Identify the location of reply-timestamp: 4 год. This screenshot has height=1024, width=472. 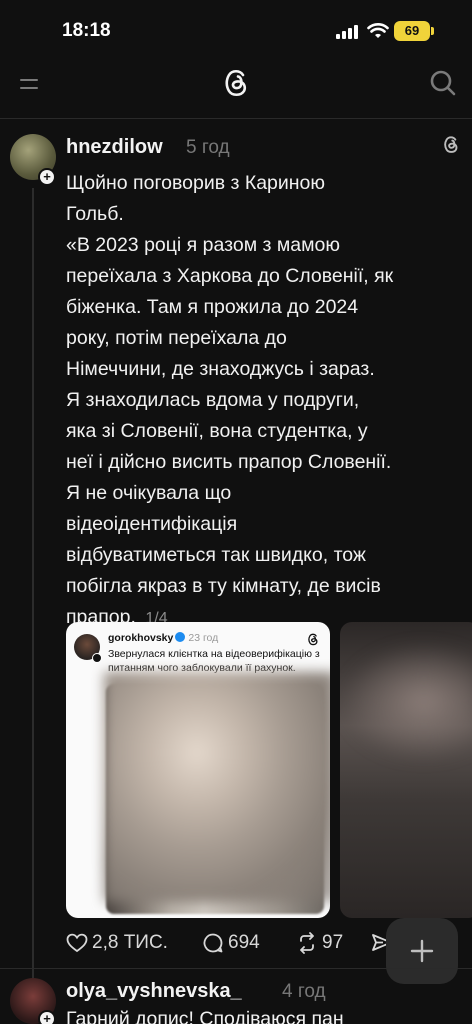
(304, 991).